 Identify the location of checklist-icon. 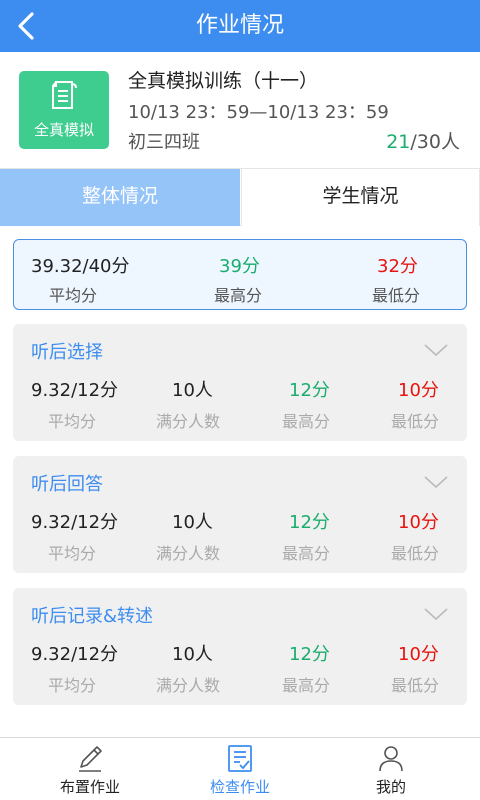
(240, 758).